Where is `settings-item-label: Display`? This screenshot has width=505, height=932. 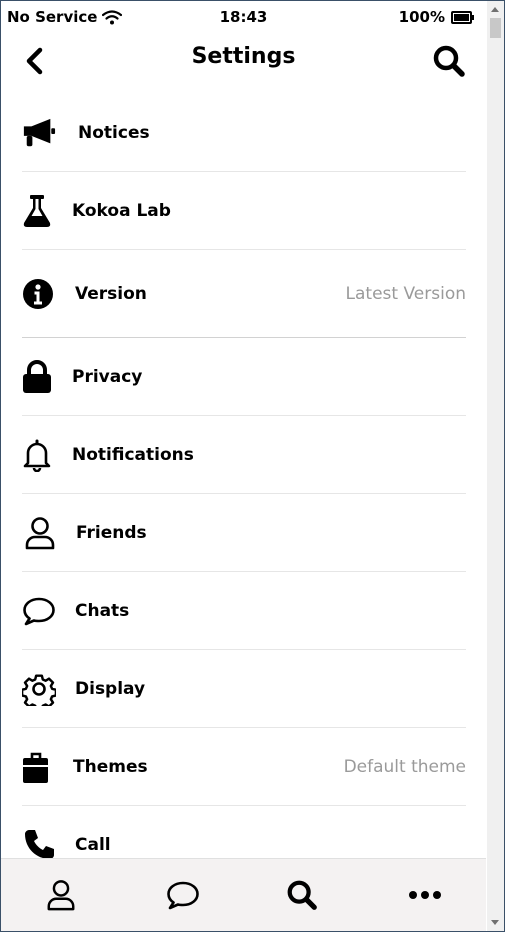
settings-item-label: Display is located at coordinates (110, 688).